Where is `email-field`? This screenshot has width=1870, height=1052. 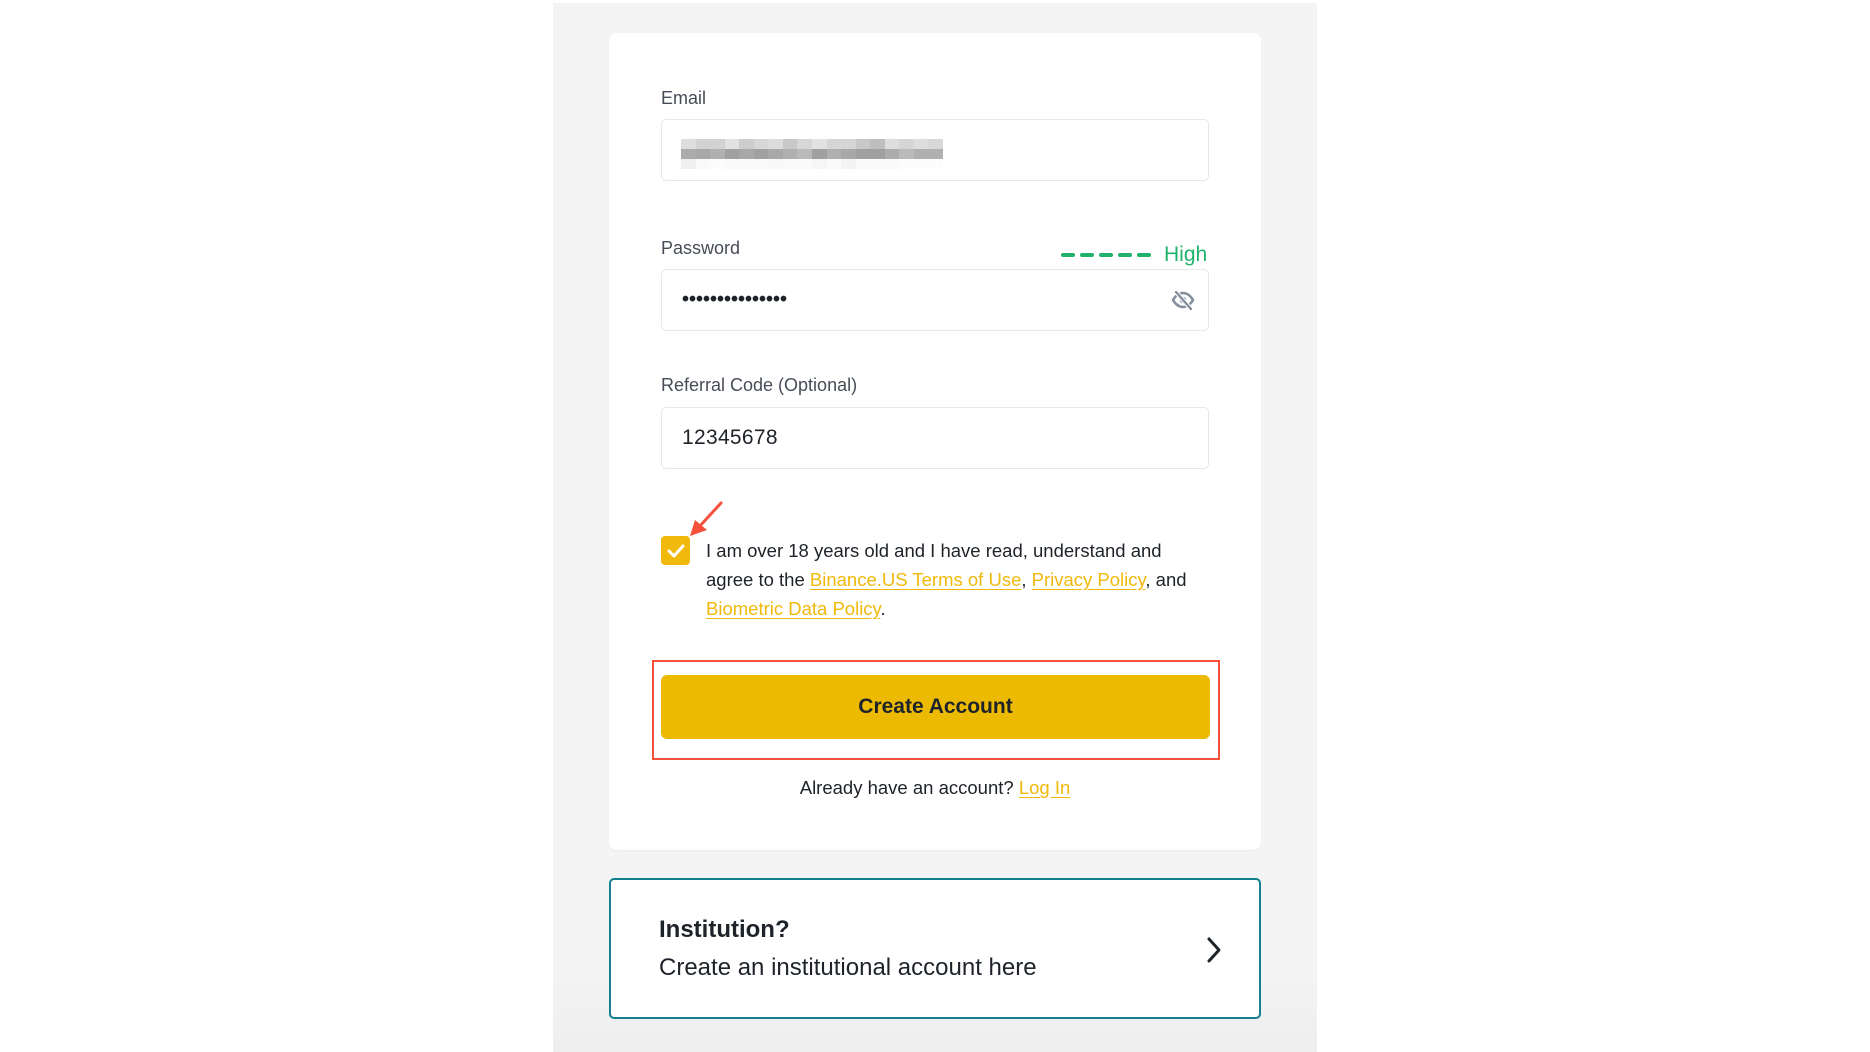
email-field is located at coordinates (935, 150).